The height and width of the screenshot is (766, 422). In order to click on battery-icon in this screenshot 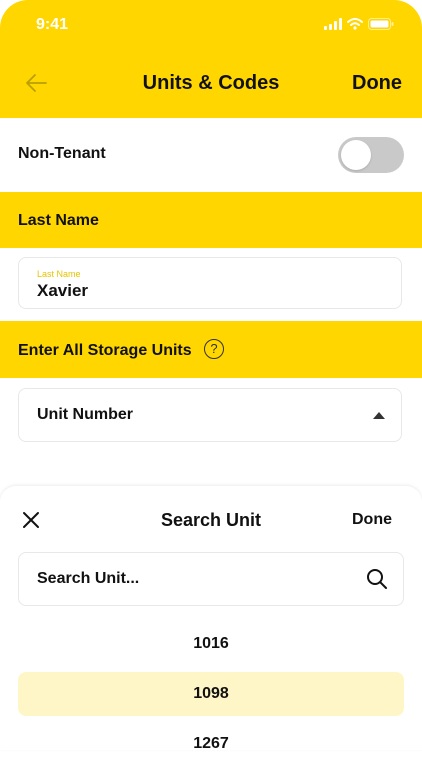, I will do `click(381, 24)`.